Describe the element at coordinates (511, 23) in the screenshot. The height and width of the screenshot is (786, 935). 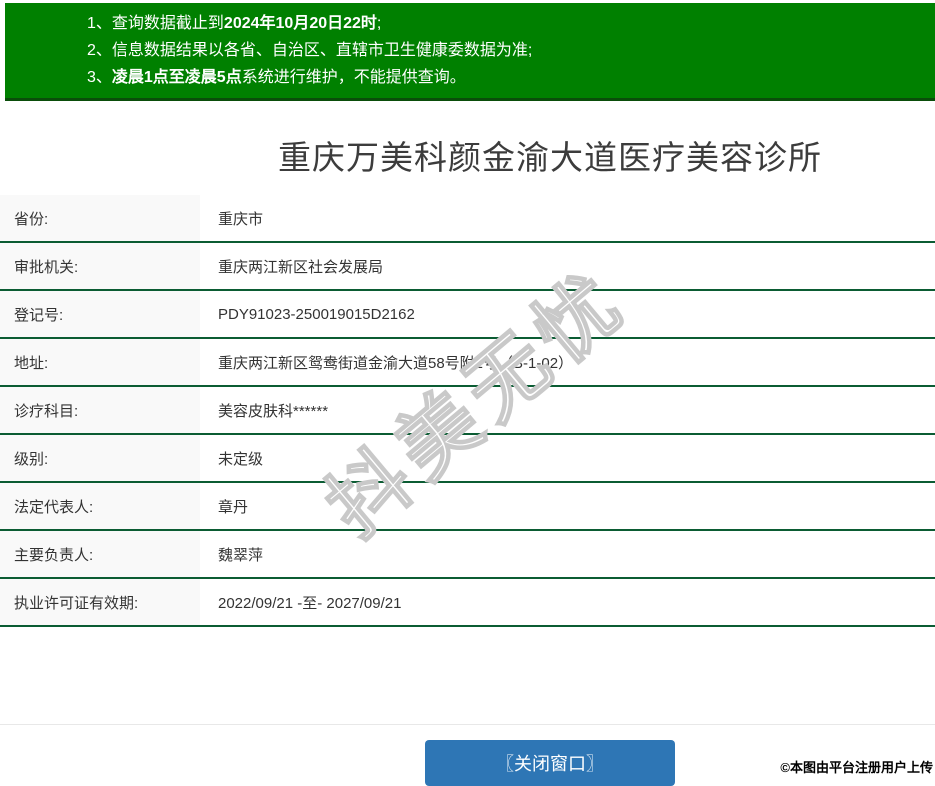
I see `notice-item-1: 1、查询数据截止到2024年10月20日22时;` at that location.